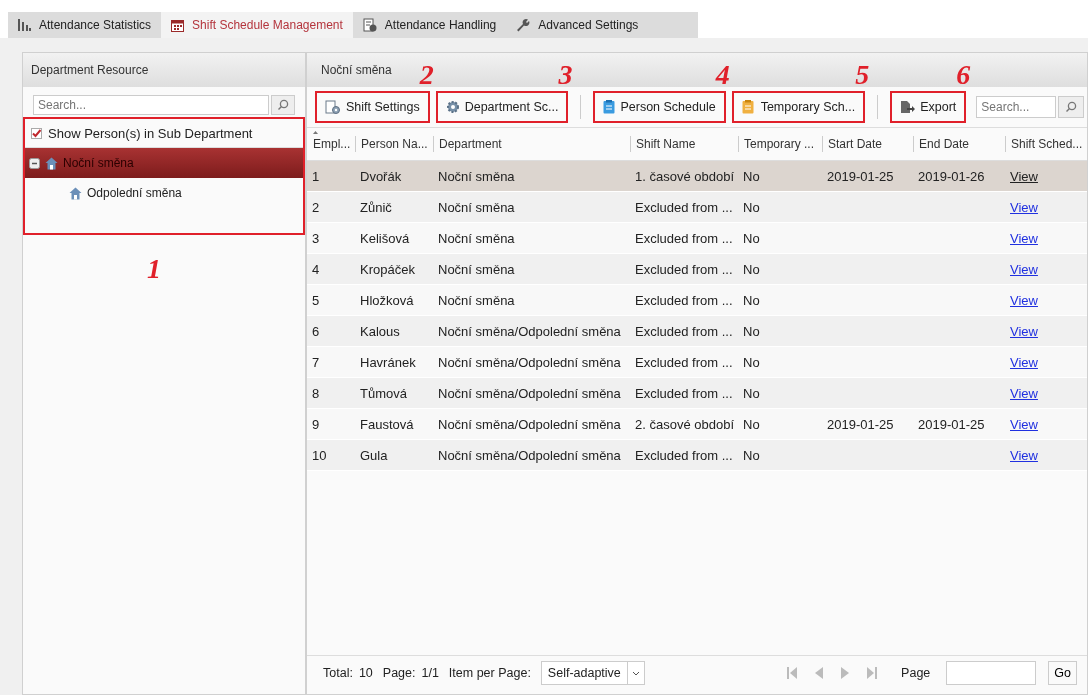  Describe the element at coordinates (635, 673) in the screenshot. I see `caret-icon` at that location.